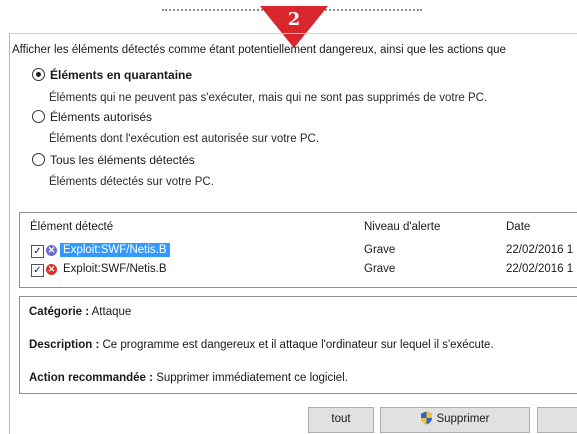 The height and width of the screenshot is (434, 577). I want to click on remove-all-label: tout, so click(341, 419).